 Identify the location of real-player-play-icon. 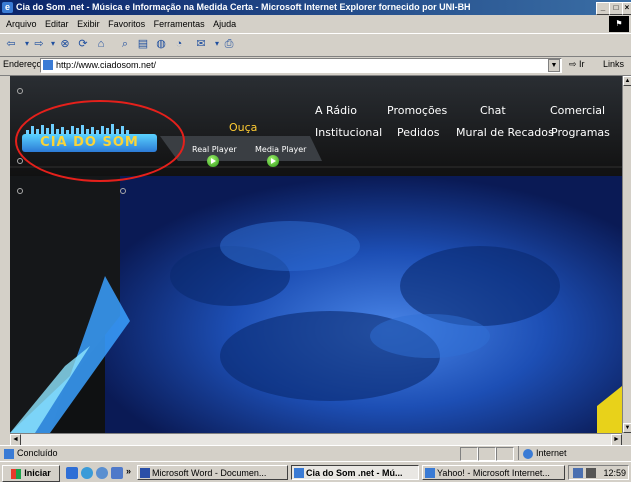
(213, 161).